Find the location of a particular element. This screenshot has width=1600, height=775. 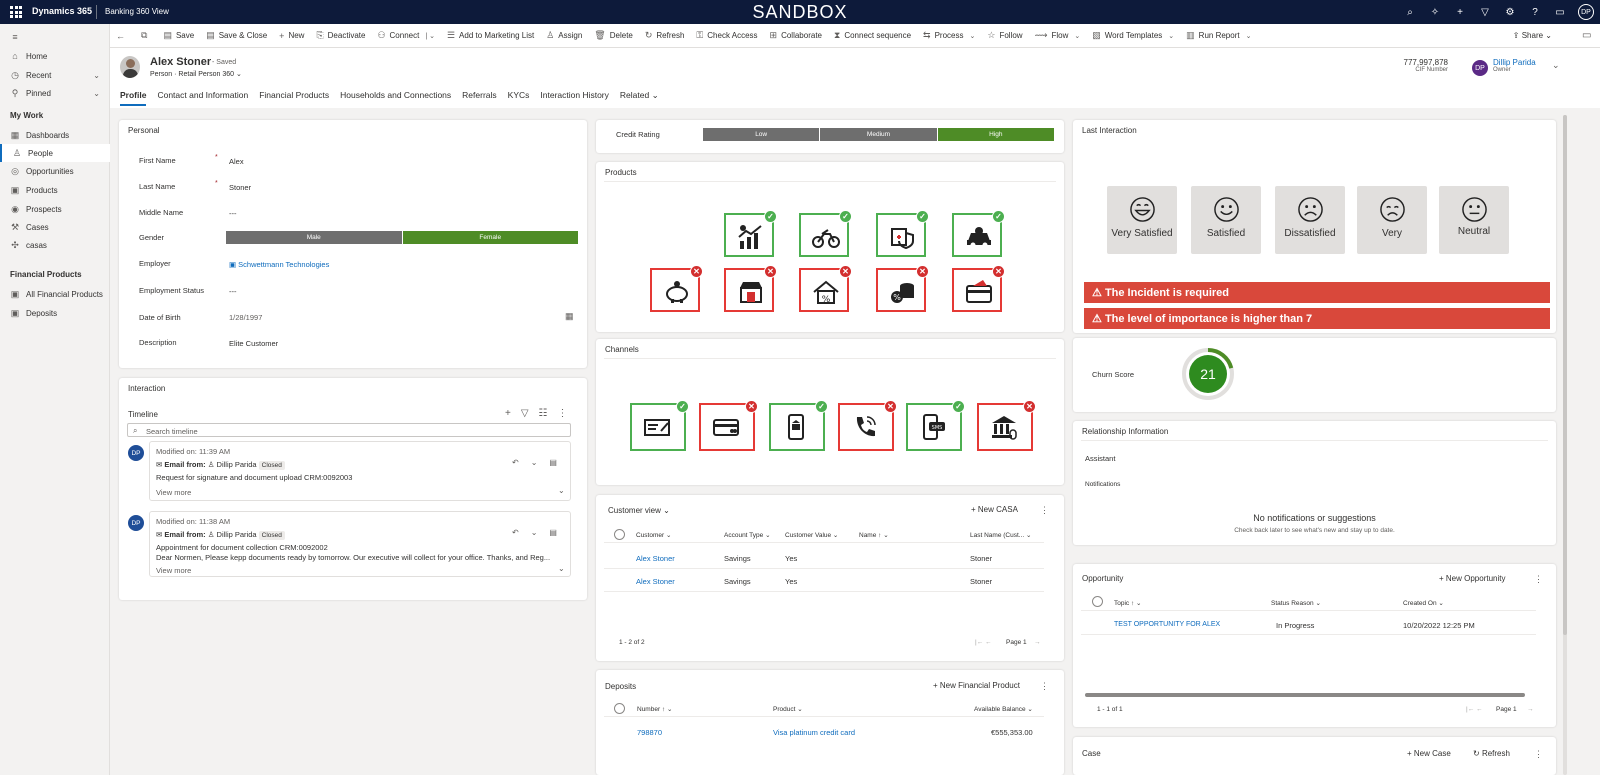

popout-button: ⧉ is located at coordinates (146, 35).